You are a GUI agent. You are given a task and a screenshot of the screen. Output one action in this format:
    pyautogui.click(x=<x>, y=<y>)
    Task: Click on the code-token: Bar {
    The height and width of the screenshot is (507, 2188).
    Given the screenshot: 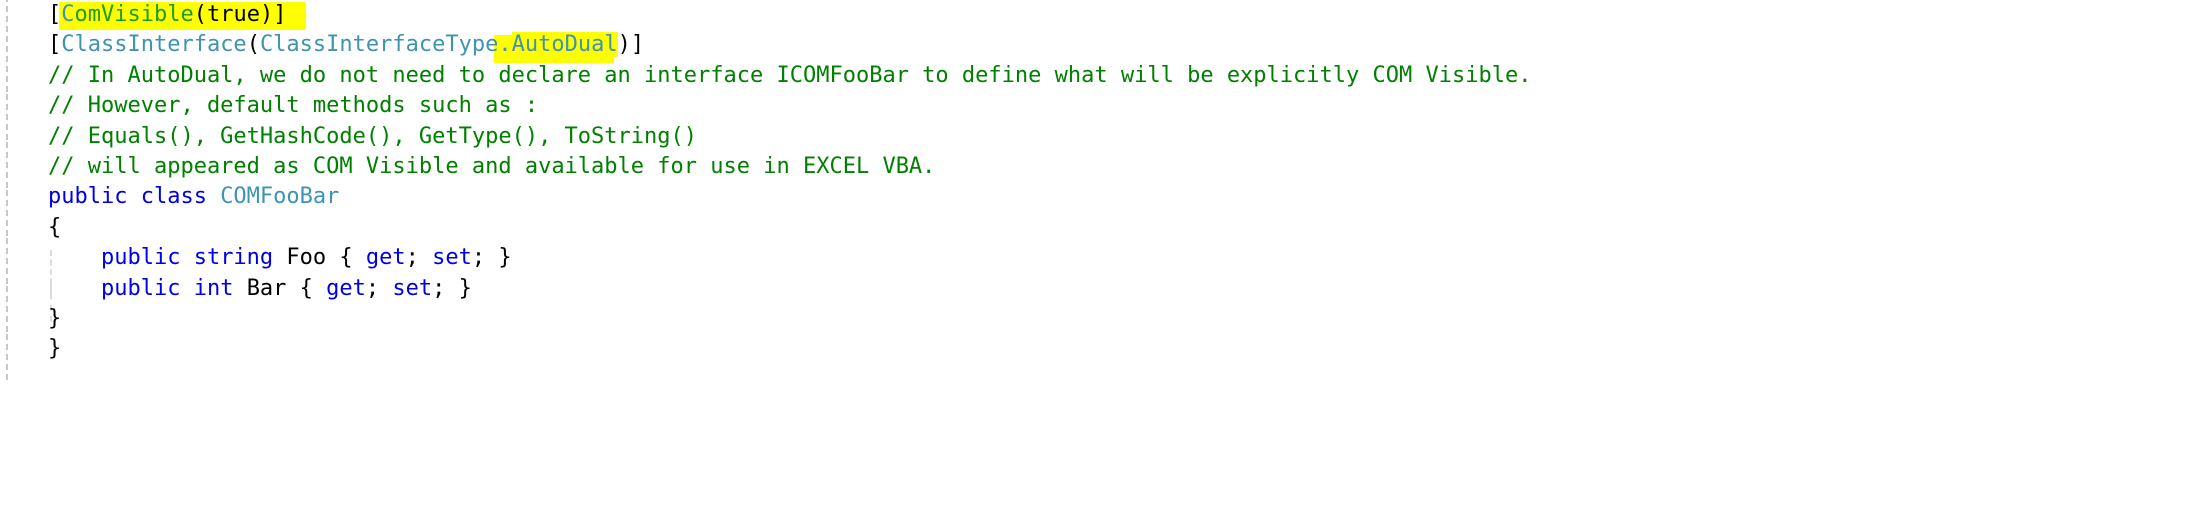 What is the action you would take?
    pyautogui.click(x=286, y=288)
    